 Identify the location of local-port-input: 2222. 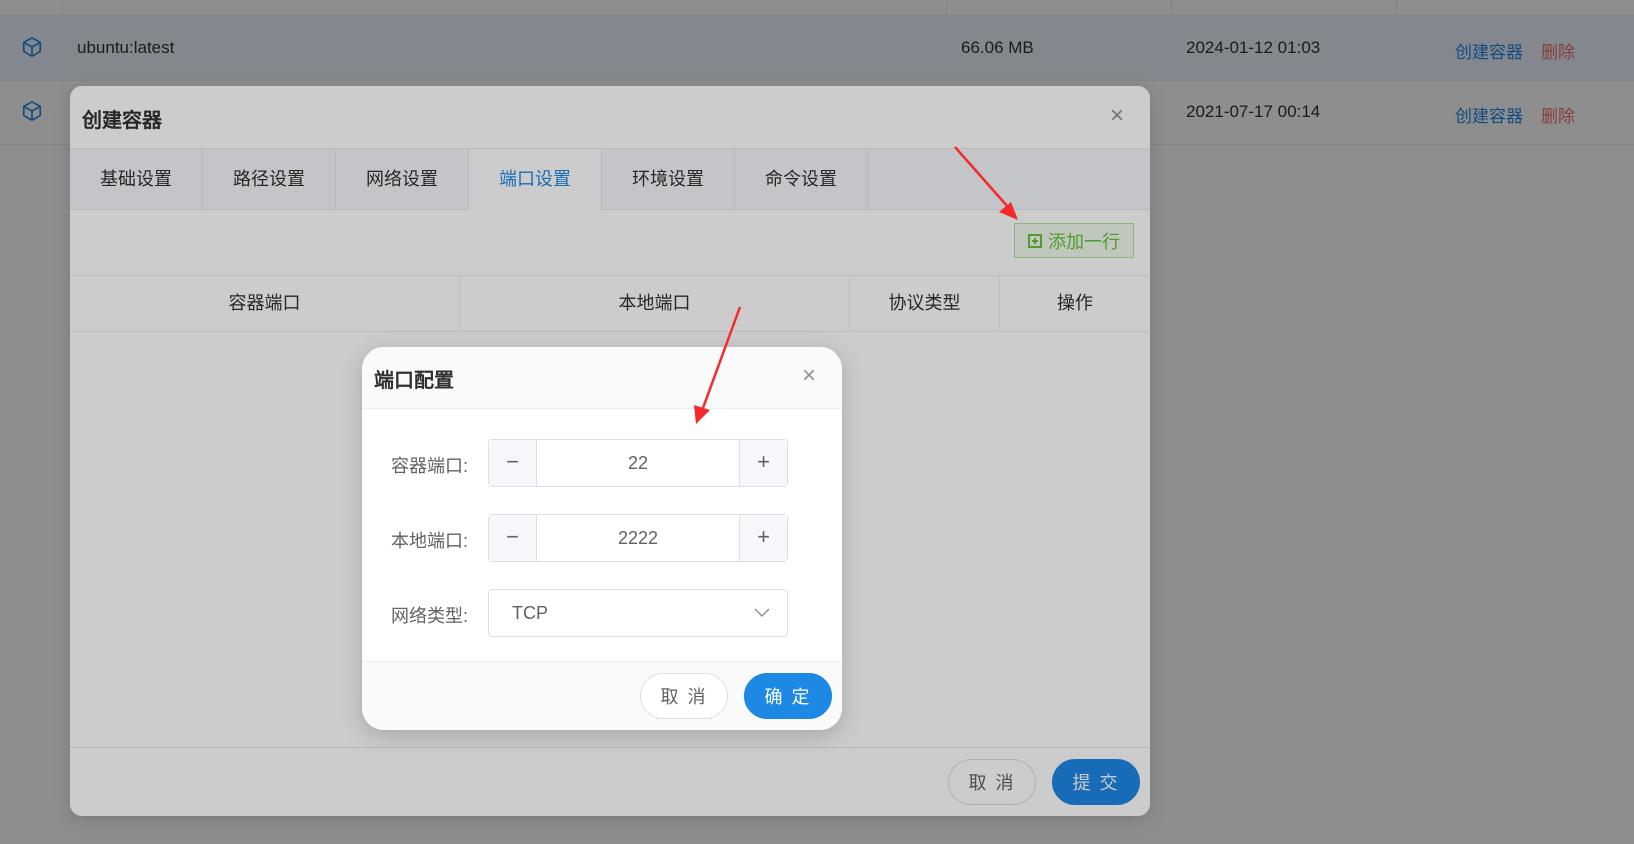
(638, 538).